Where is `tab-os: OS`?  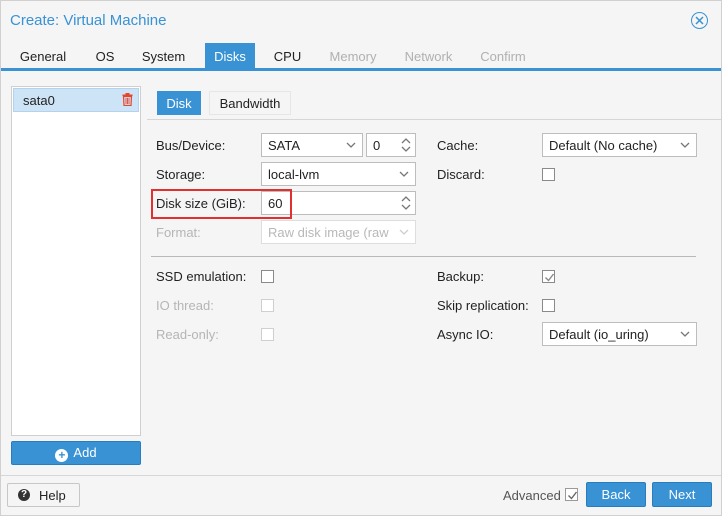
tab-os: OS is located at coordinates (105, 56).